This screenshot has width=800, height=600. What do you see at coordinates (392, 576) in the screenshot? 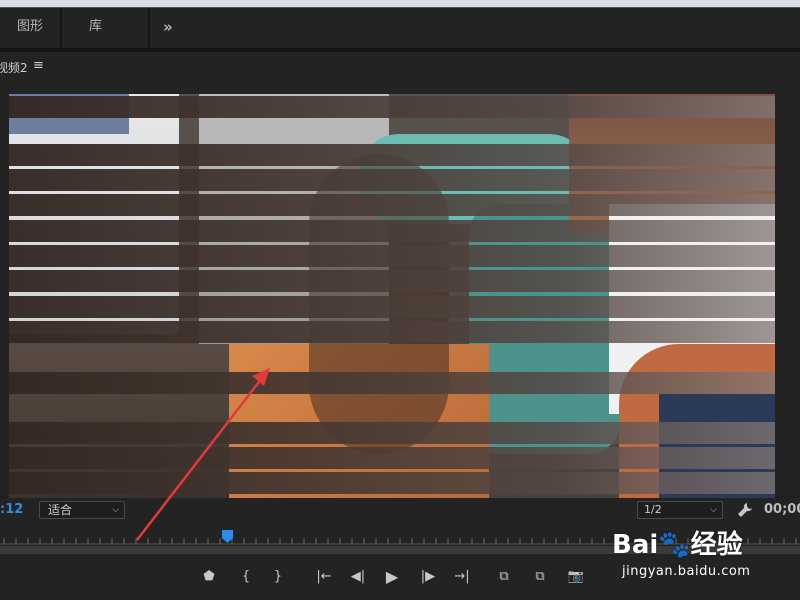
I see `play-button: ▶` at bounding box center [392, 576].